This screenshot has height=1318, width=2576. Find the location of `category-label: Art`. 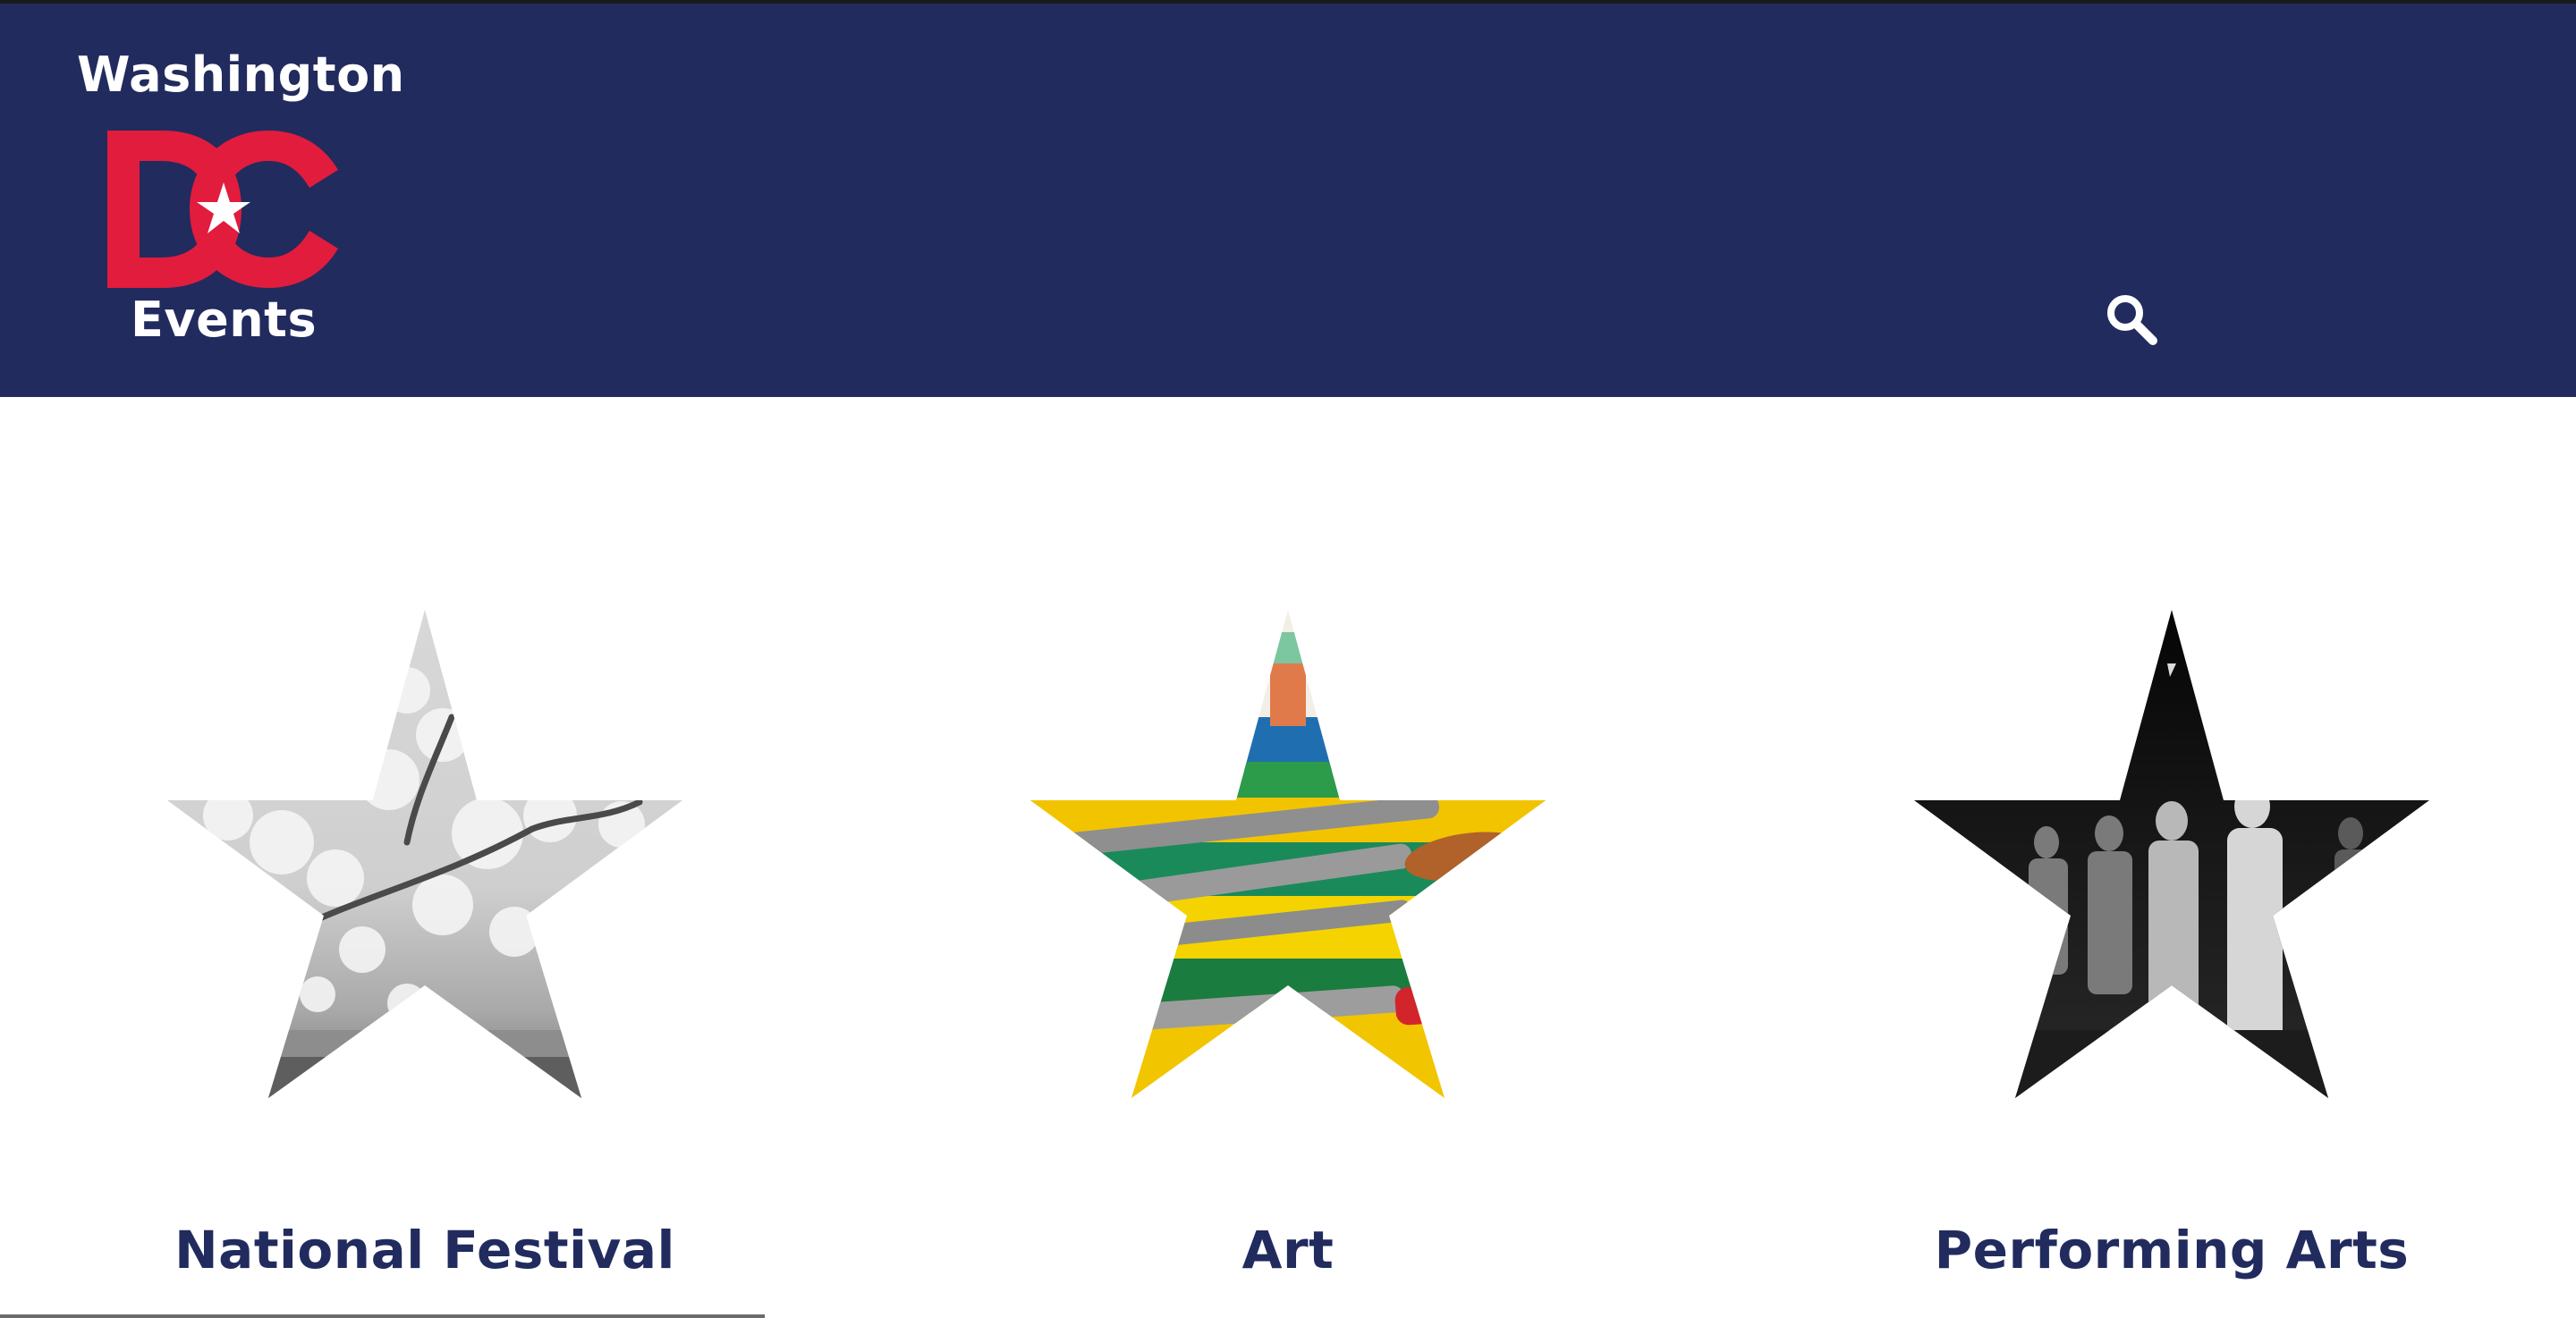

category-label: Art is located at coordinates (1288, 1250).